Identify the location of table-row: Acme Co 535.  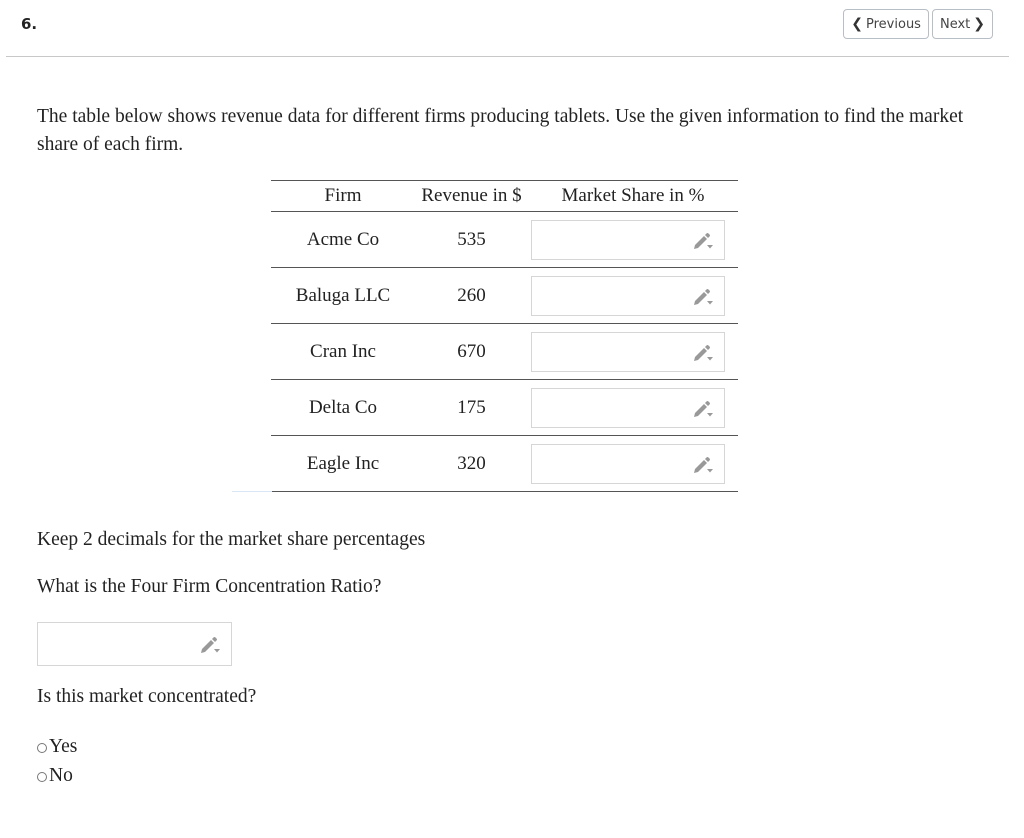
(504, 239).